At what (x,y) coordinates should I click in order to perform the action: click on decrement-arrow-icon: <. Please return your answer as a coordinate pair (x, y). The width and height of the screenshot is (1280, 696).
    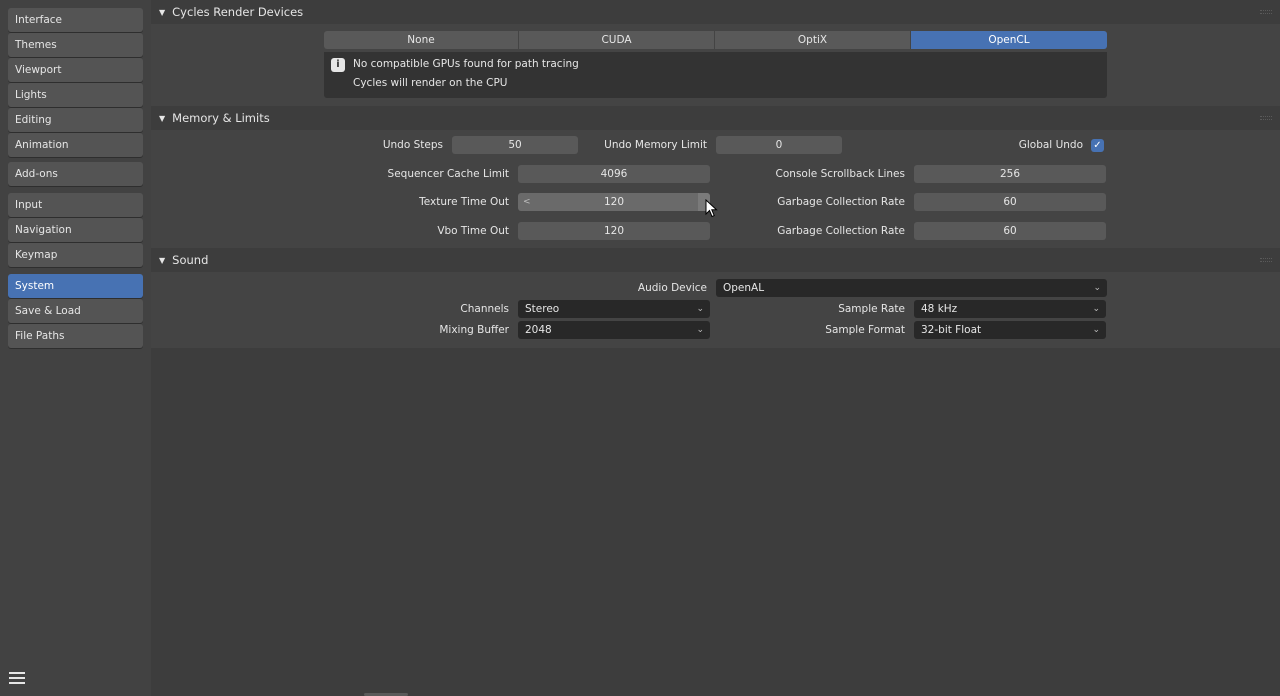
    Looking at the image, I should click on (527, 202).